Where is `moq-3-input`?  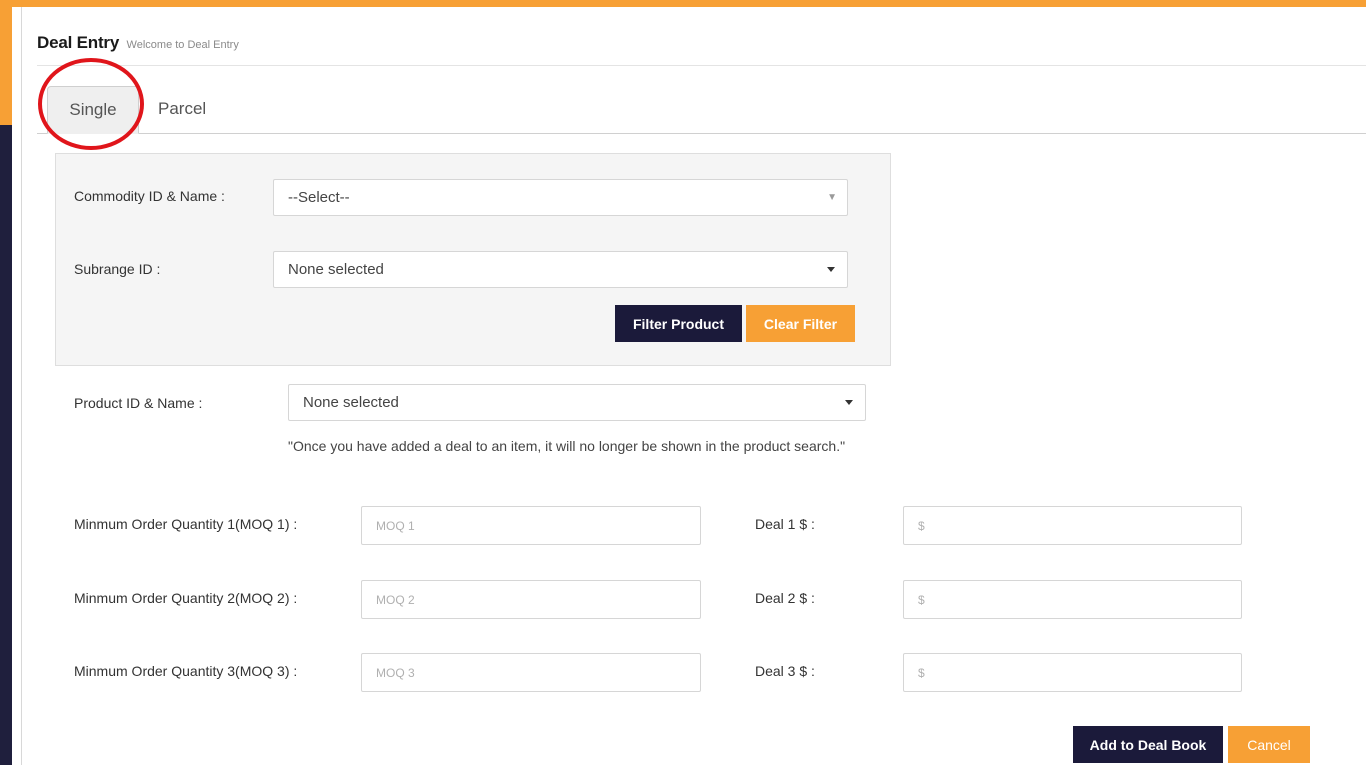 moq-3-input is located at coordinates (531, 672).